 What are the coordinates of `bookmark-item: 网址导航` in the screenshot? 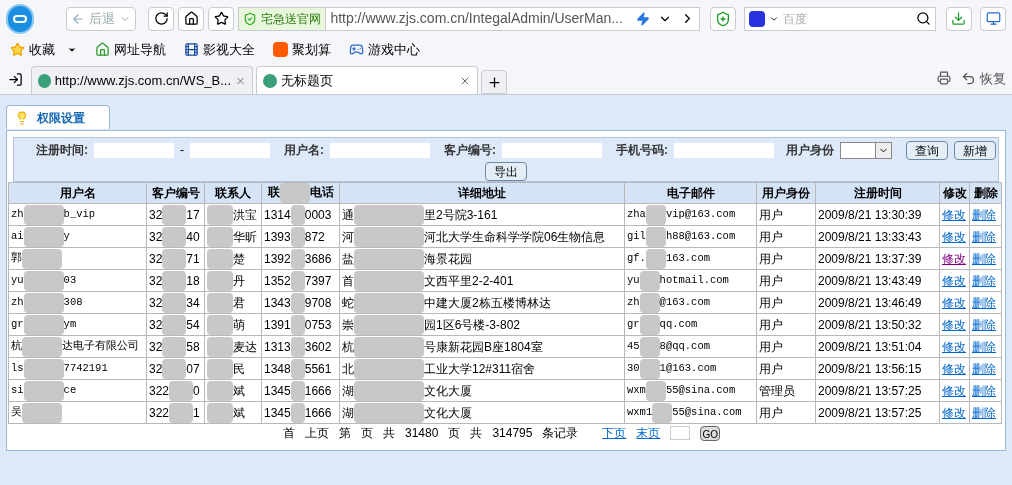 It's located at (130, 49).